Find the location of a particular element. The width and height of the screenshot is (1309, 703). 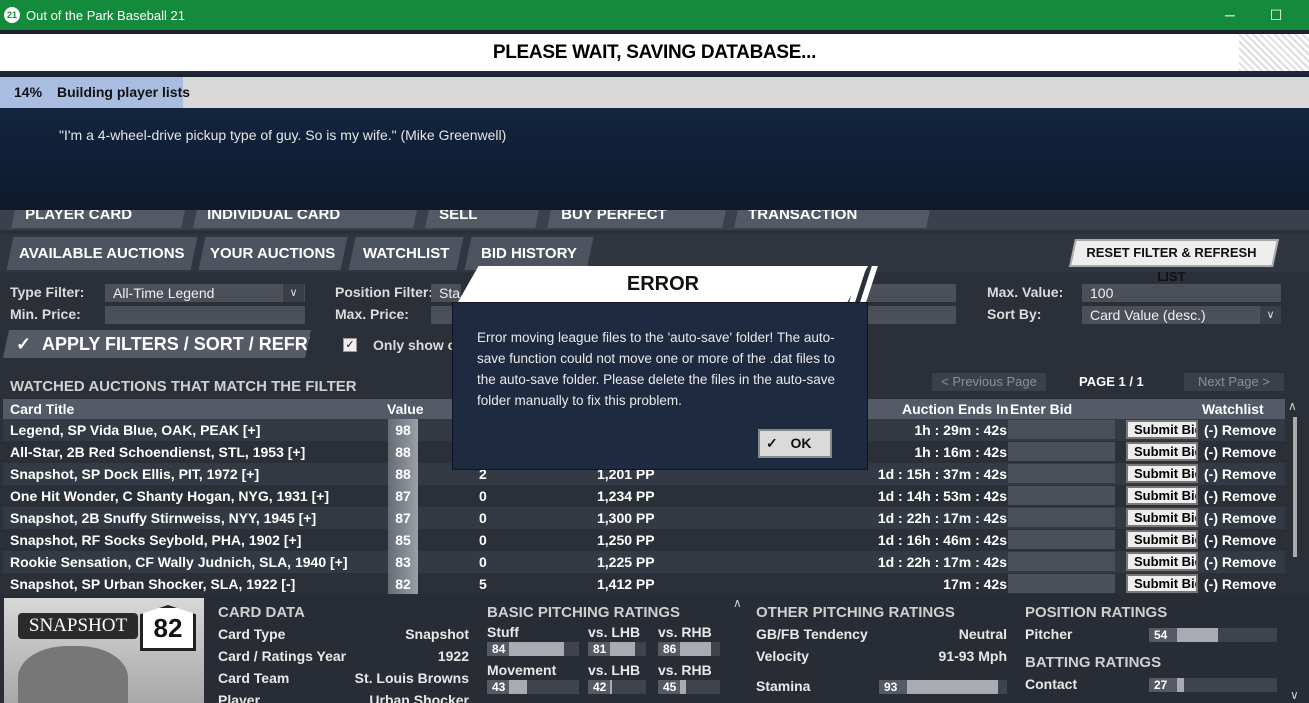

max-value-label: Max. Value: is located at coordinates (1025, 292).